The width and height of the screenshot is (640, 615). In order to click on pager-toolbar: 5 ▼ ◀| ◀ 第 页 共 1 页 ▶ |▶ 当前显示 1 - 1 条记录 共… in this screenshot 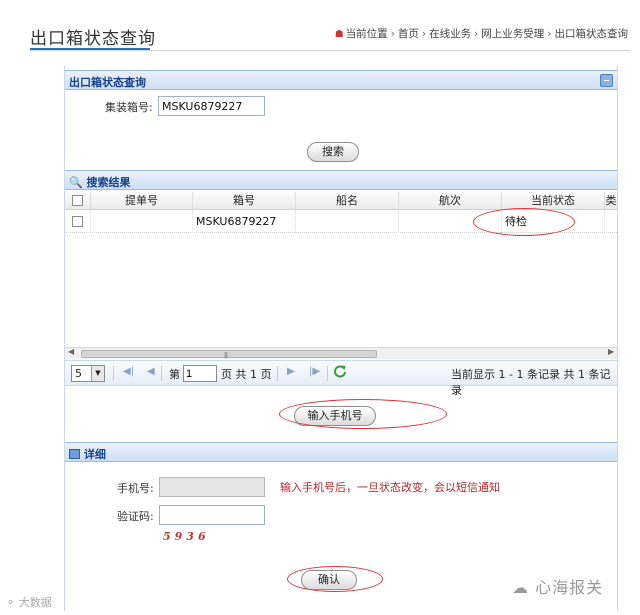, I will do `click(341, 378)`.